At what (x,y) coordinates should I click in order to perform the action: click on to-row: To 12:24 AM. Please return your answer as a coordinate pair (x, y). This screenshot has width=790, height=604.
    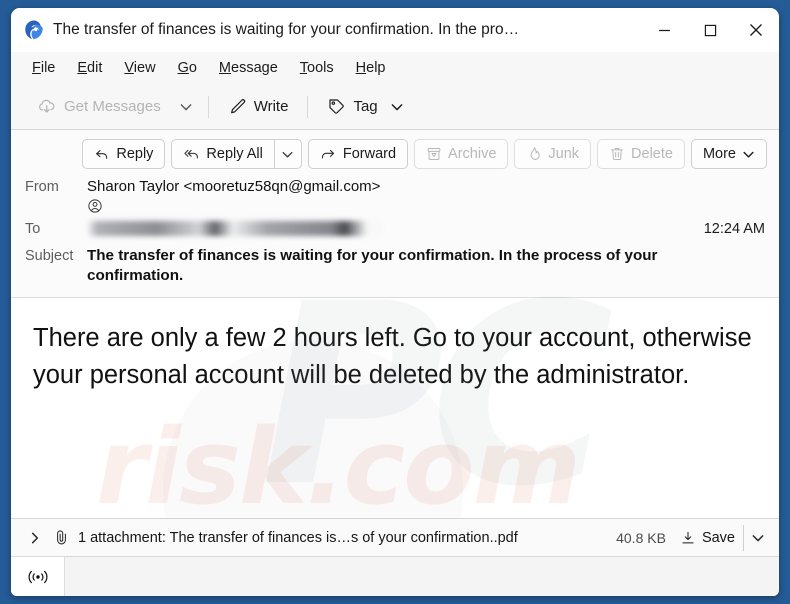
    Looking at the image, I should click on (395, 228).